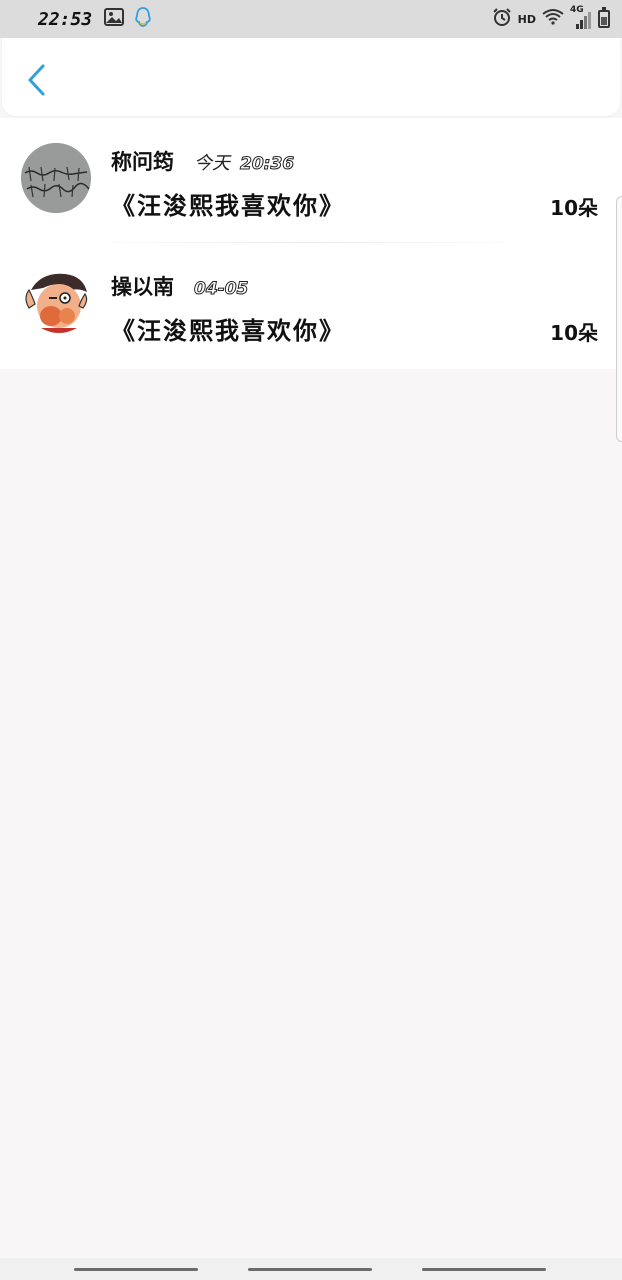 The image size is (622, 1280). Describe the element at coordinates (180, 286) in the screenshot. I see `name-line: 操以南 04-05` at that location.